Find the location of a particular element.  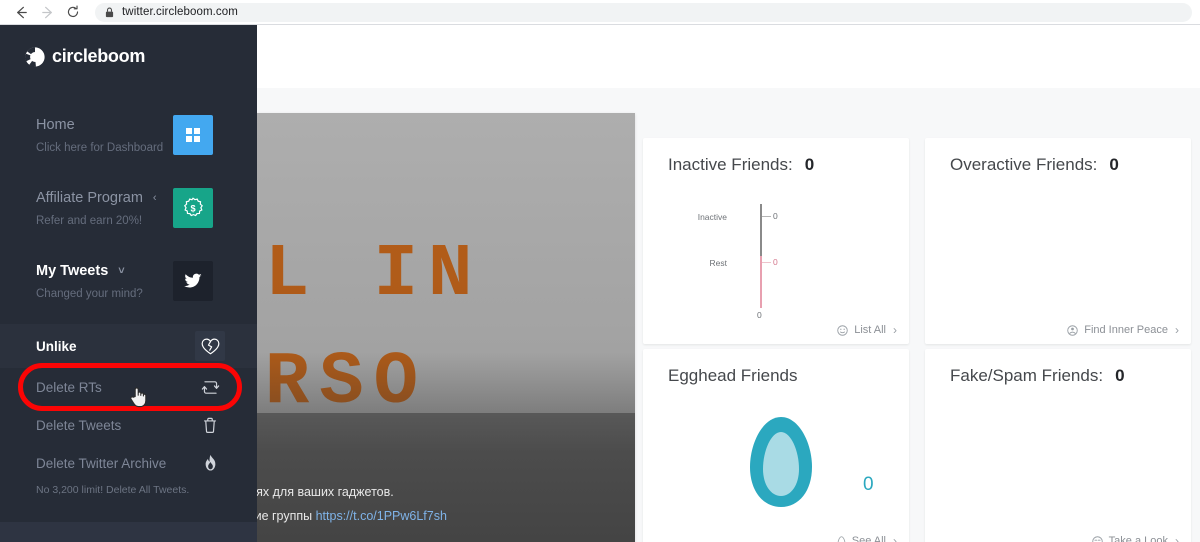

card-title: Inactive Friends: 0 is located at coordinates (741, 165).